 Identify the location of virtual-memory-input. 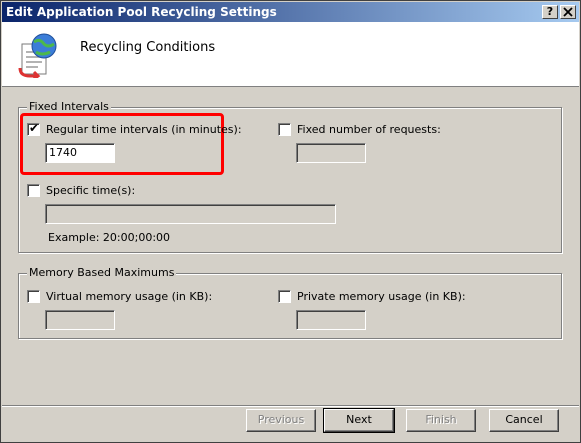
(80, 320).